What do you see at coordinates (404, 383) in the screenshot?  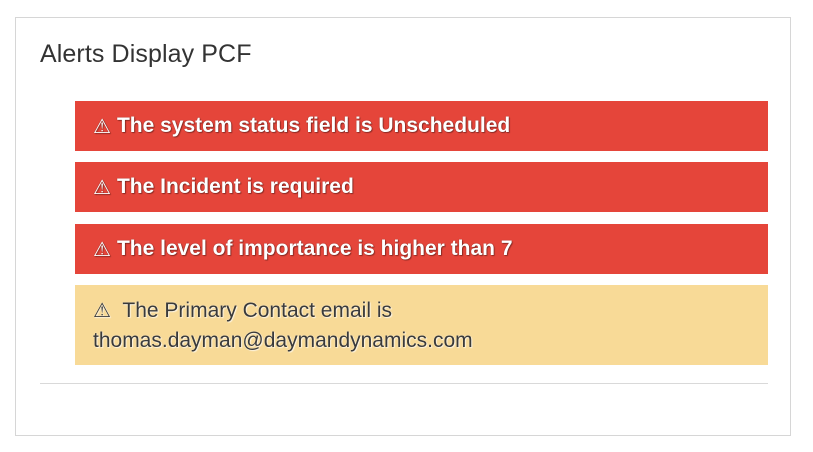 I see `panel-divider` at bounding box center [404, 383].